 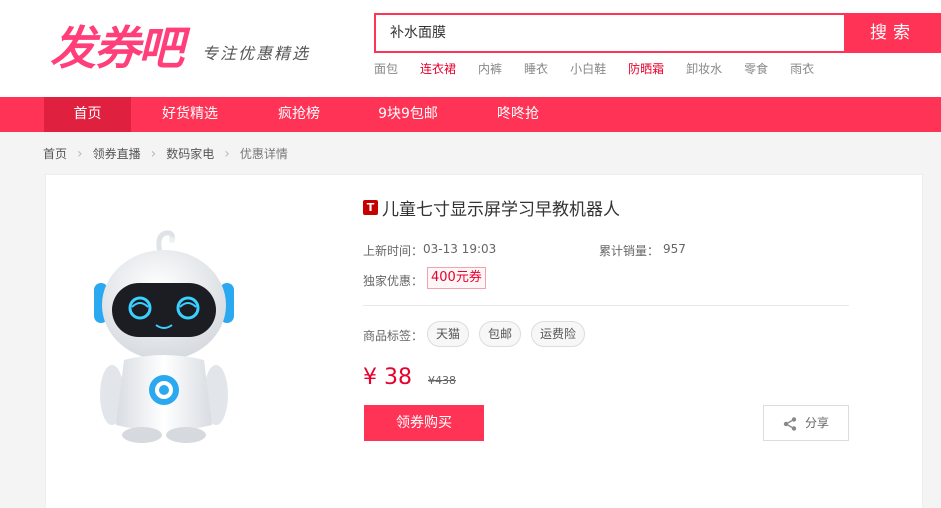 I want to click on breadcrumb-live: 领券直播, so click(x=117, y=153).